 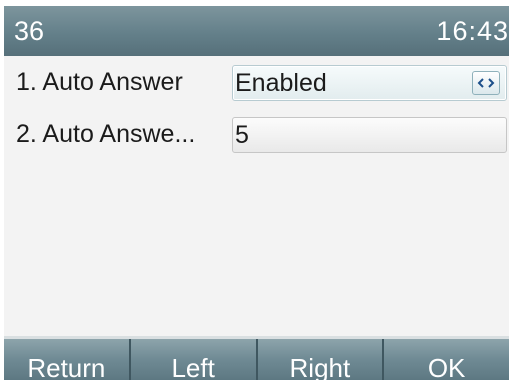 I want to click on auto-answer-delay-value: 5, so click(x=242, y=135).